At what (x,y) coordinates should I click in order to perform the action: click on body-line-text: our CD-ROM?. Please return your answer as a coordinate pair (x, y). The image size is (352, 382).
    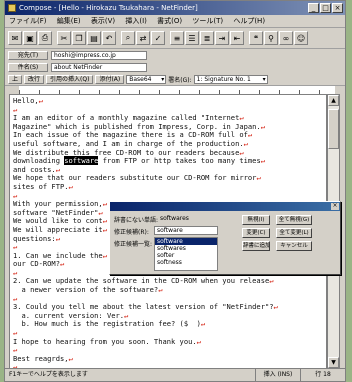
    Looking at the image, I should click on (36, 264).